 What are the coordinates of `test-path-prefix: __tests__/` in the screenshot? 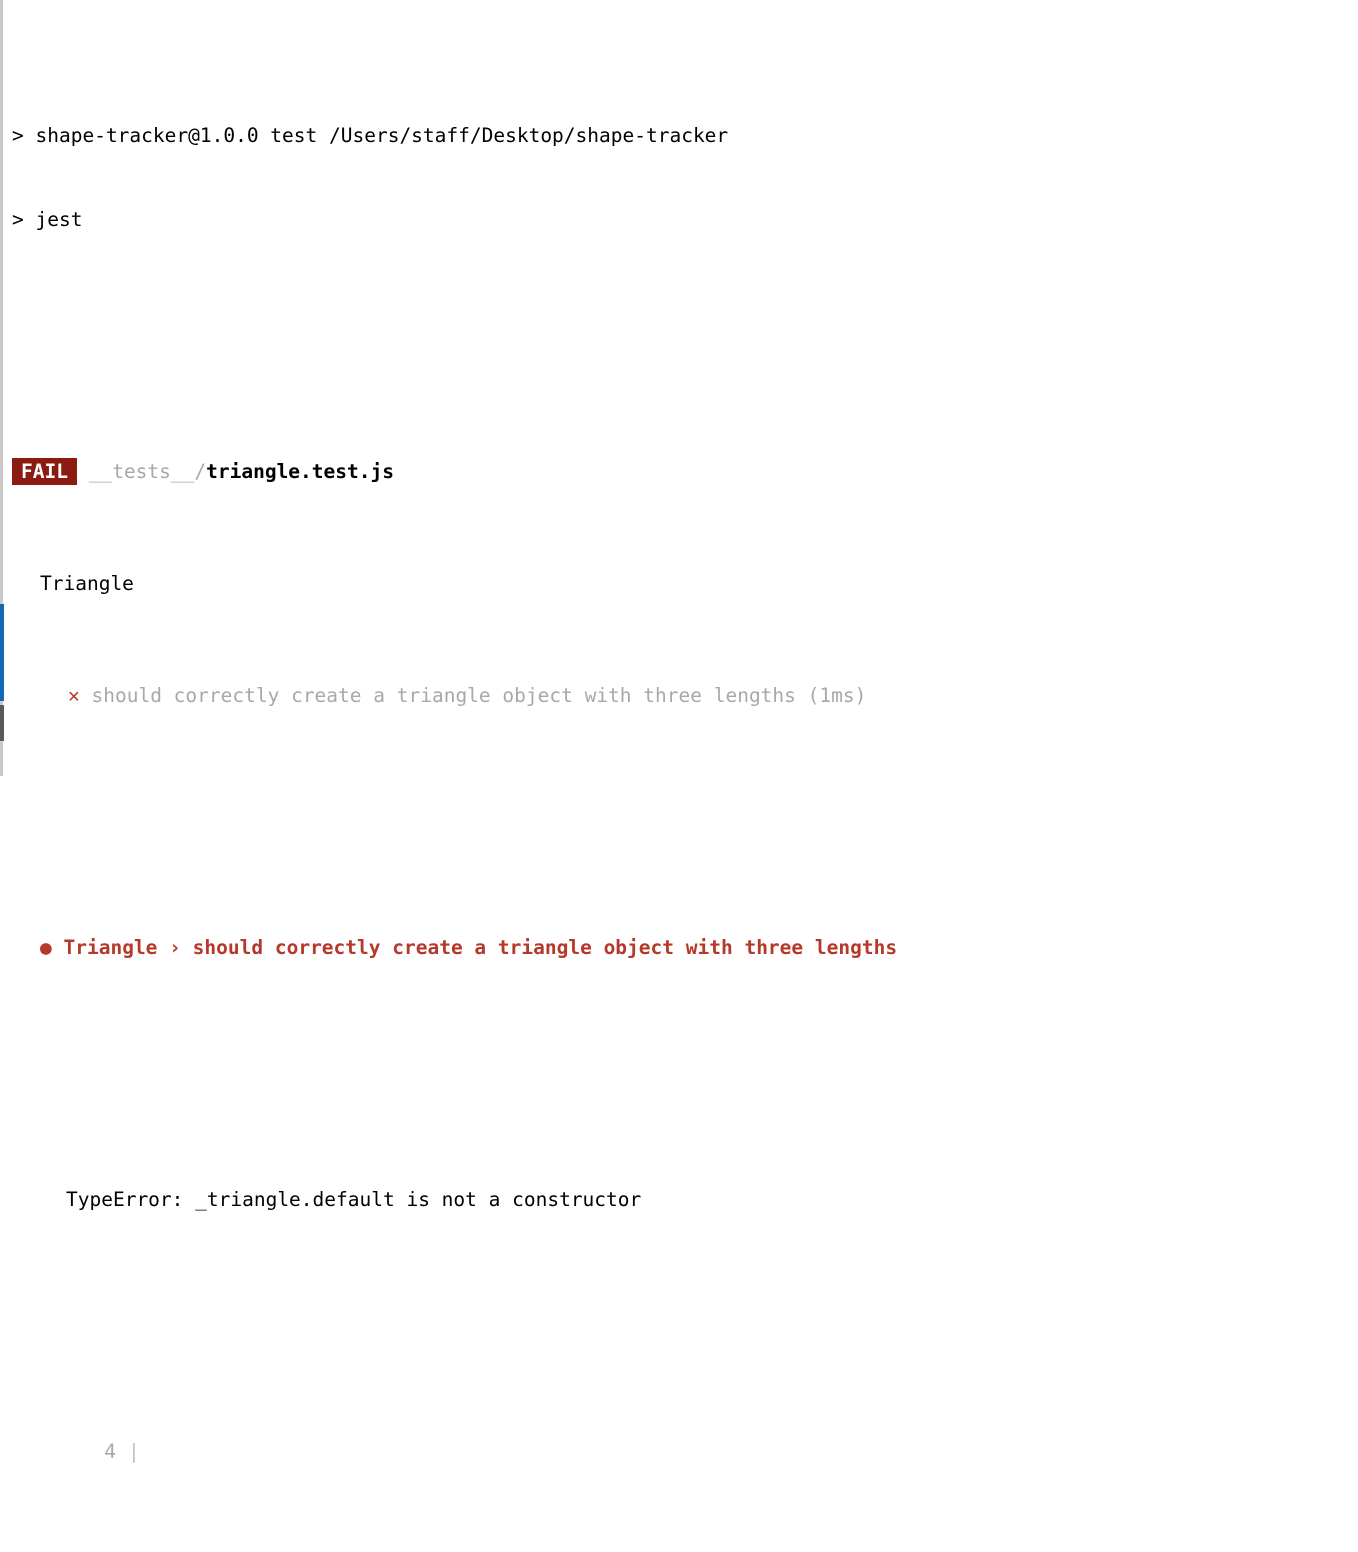 It's located at (147, 471).